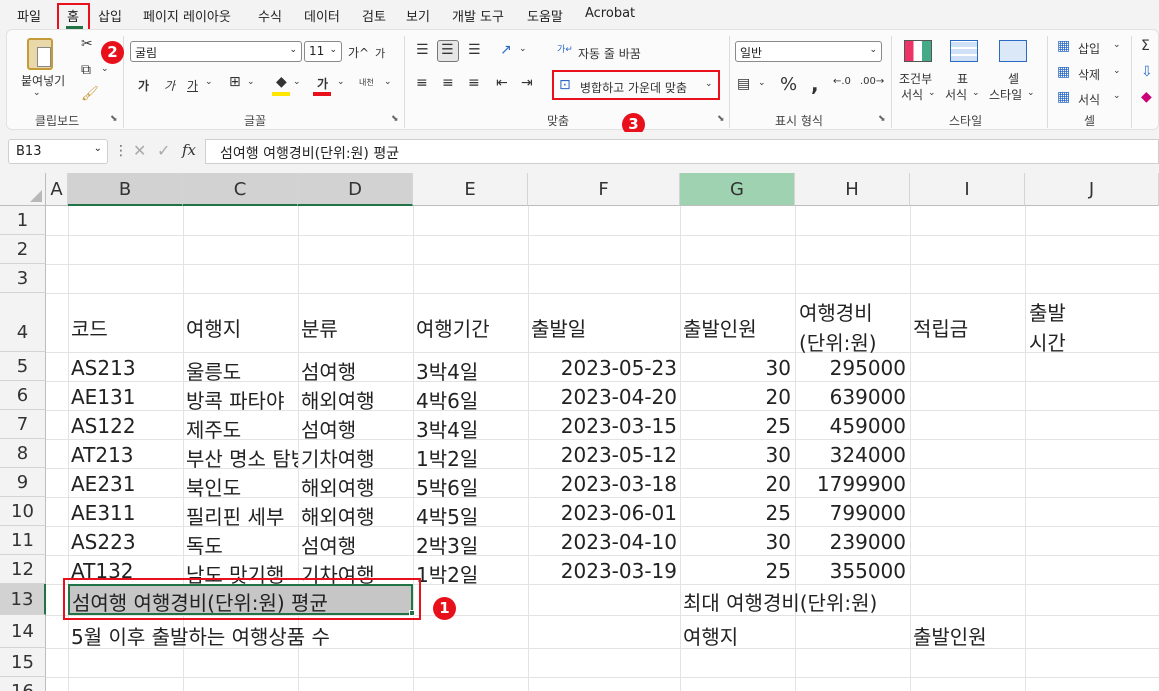 The image size is (1159, 691). I want to click on cell-c11: 독도, so click(242, 544).